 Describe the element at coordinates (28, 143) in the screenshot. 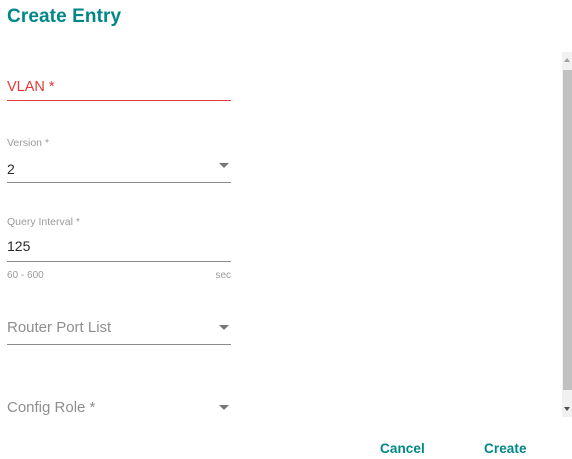

I see `version-label: Version *` at that location.